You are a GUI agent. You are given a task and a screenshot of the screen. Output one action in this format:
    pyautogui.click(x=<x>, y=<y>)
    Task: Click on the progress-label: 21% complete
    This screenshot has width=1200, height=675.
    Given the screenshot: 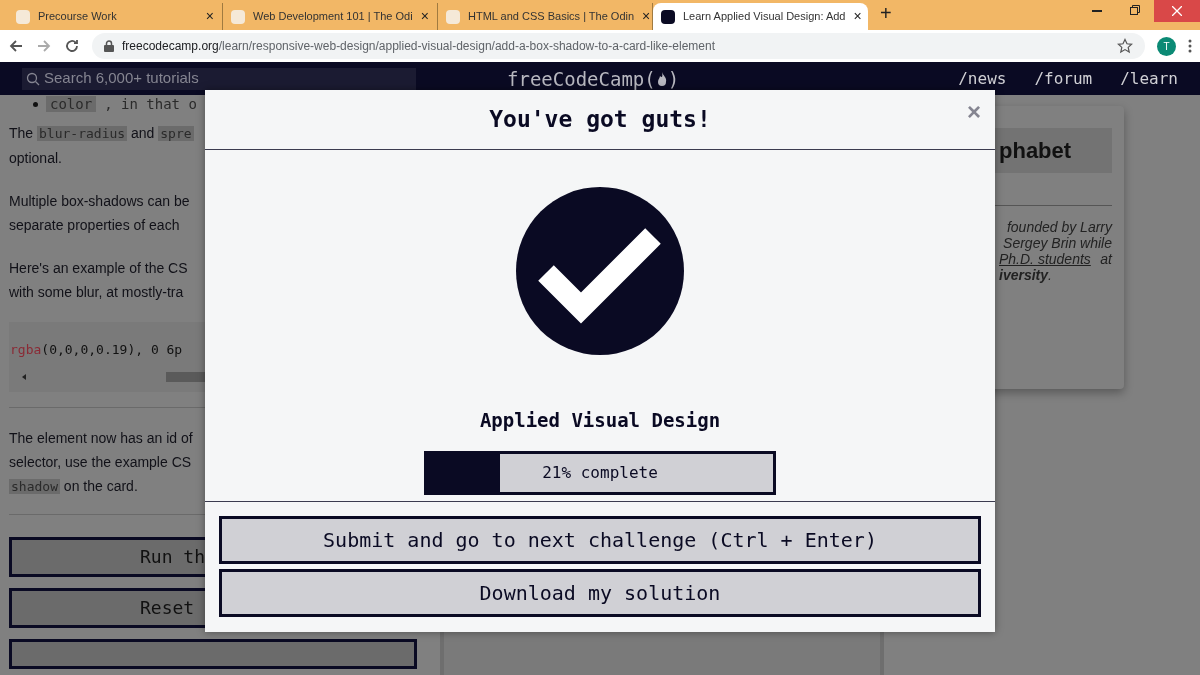 What is the action you would take?
    pyautogui.click(x=600, y=472)
    